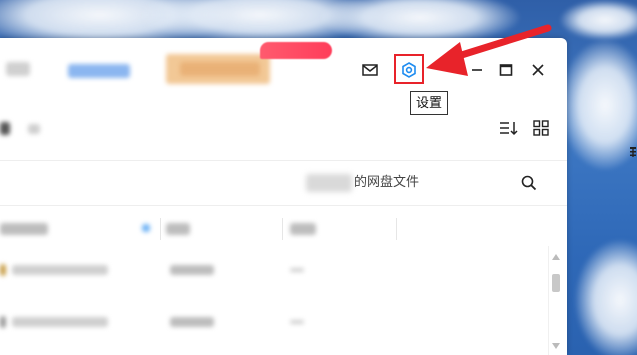  I want to click on sort-button, so click(509, 128).